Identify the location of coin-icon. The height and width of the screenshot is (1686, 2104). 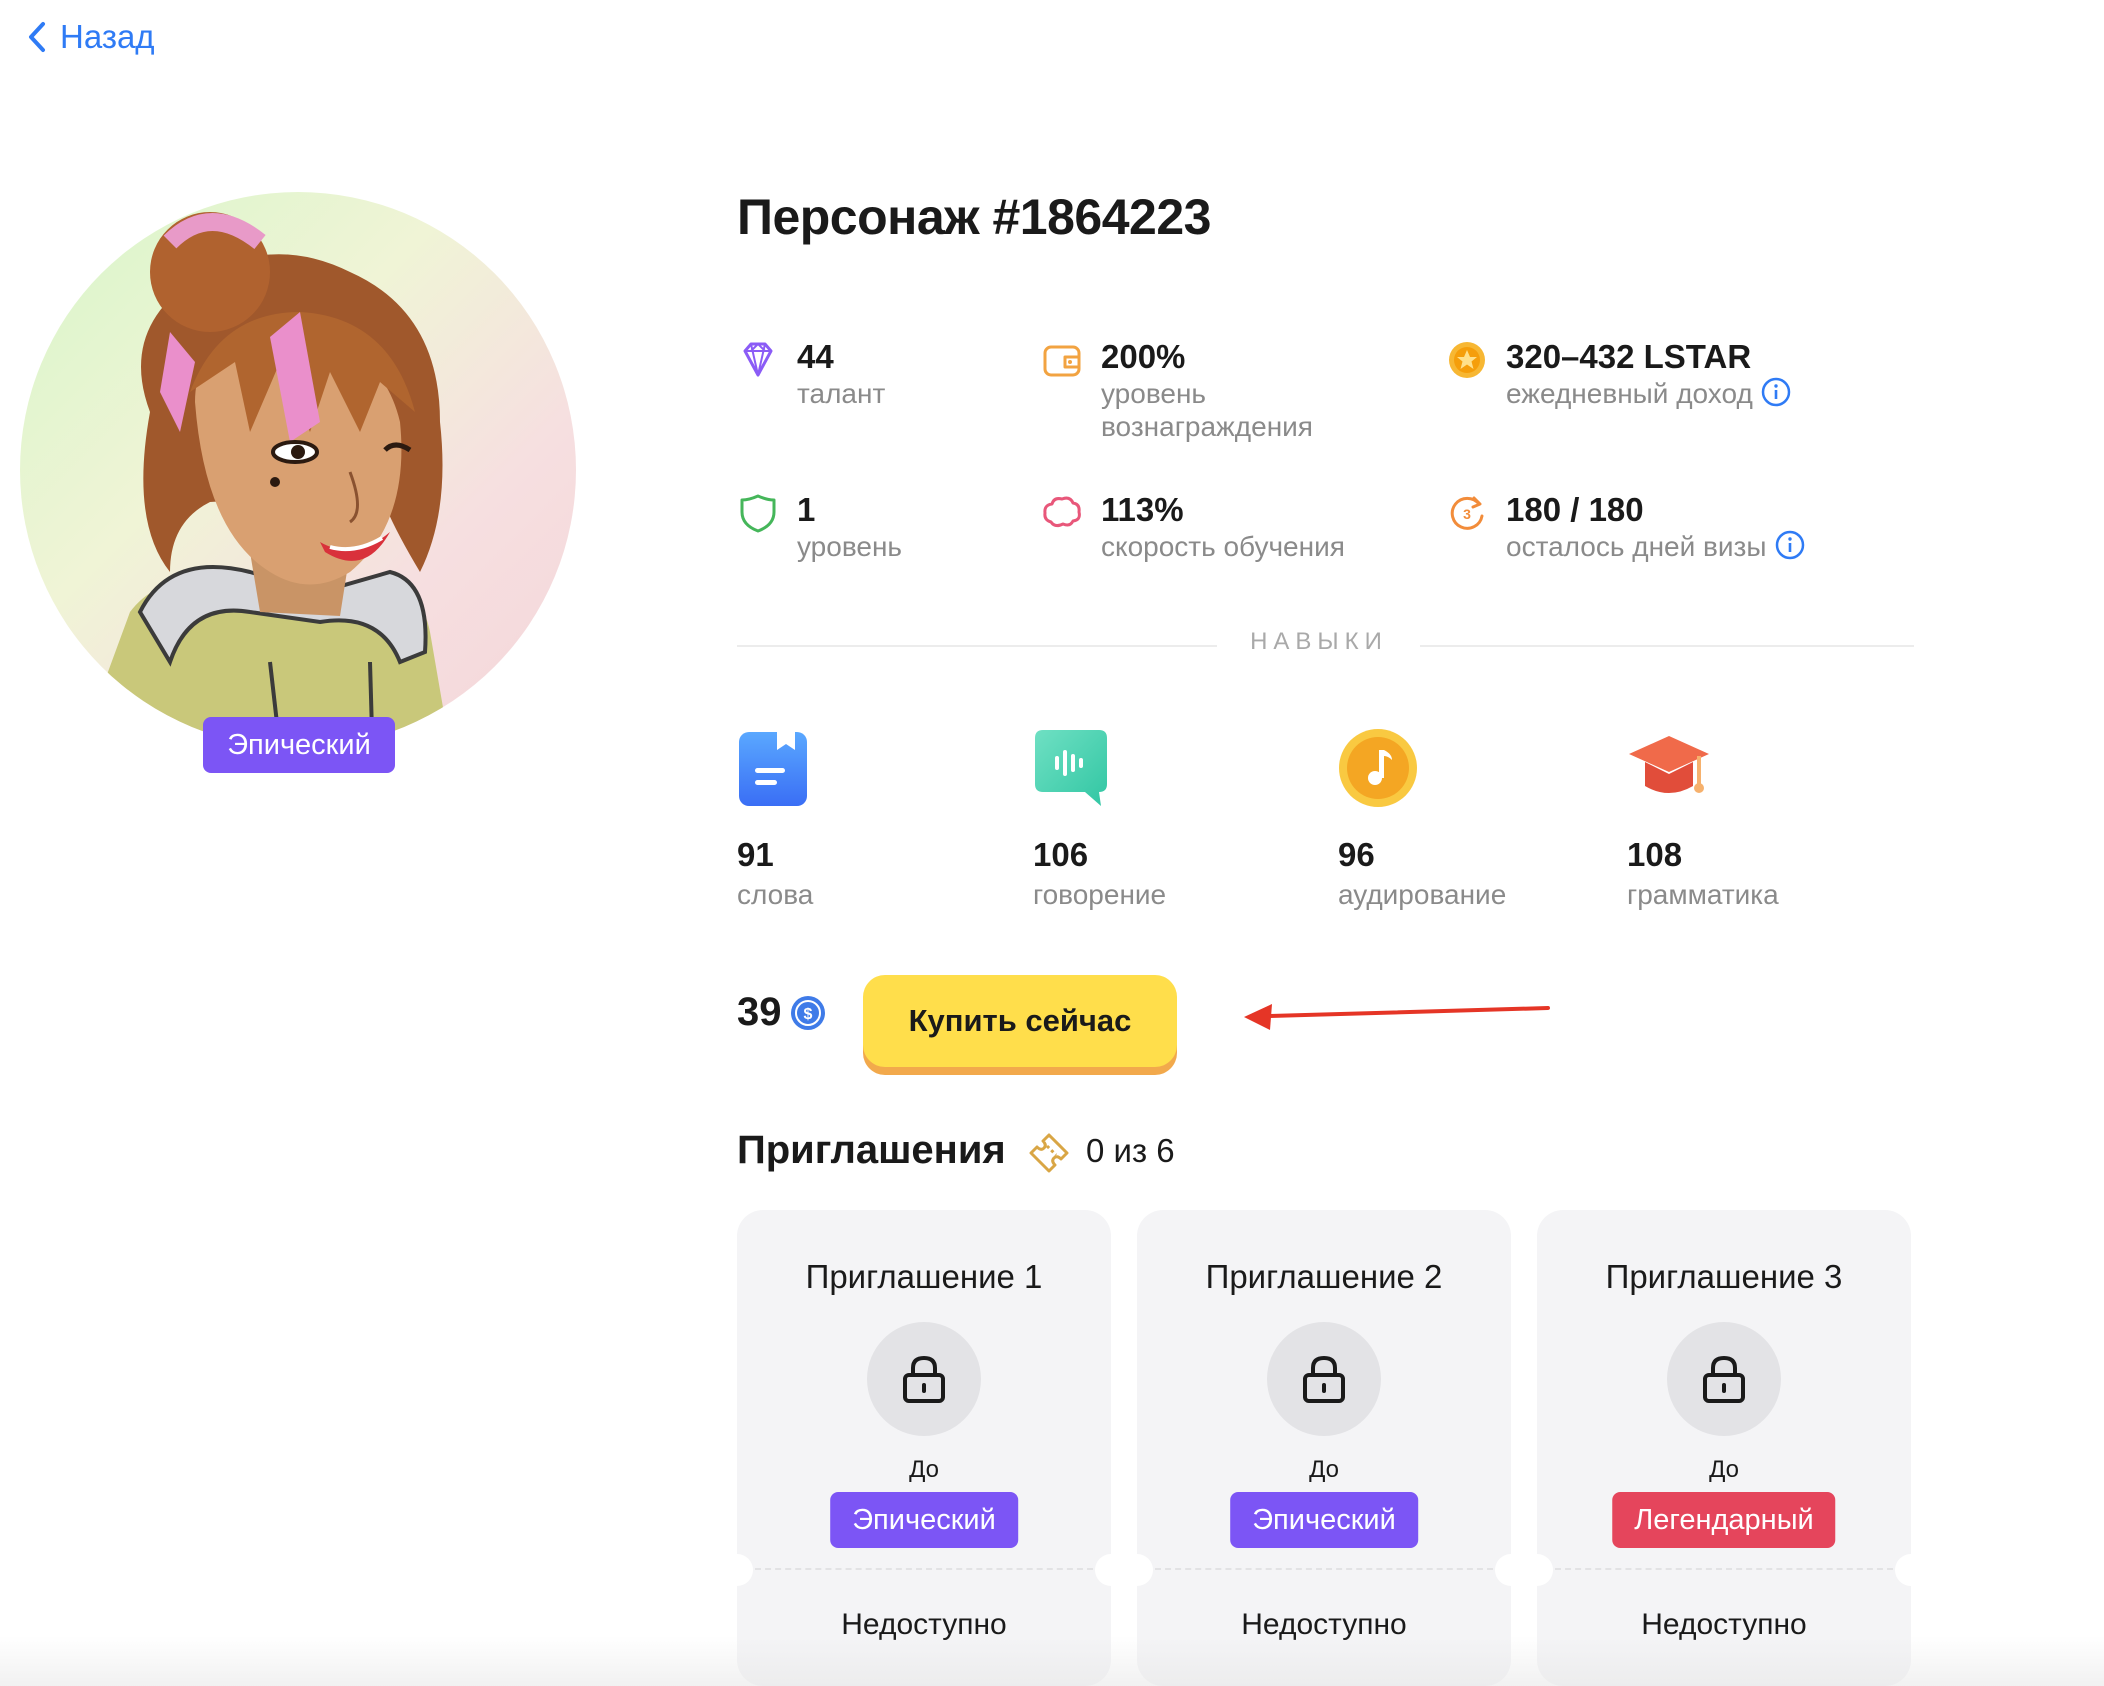
(1467, 360).